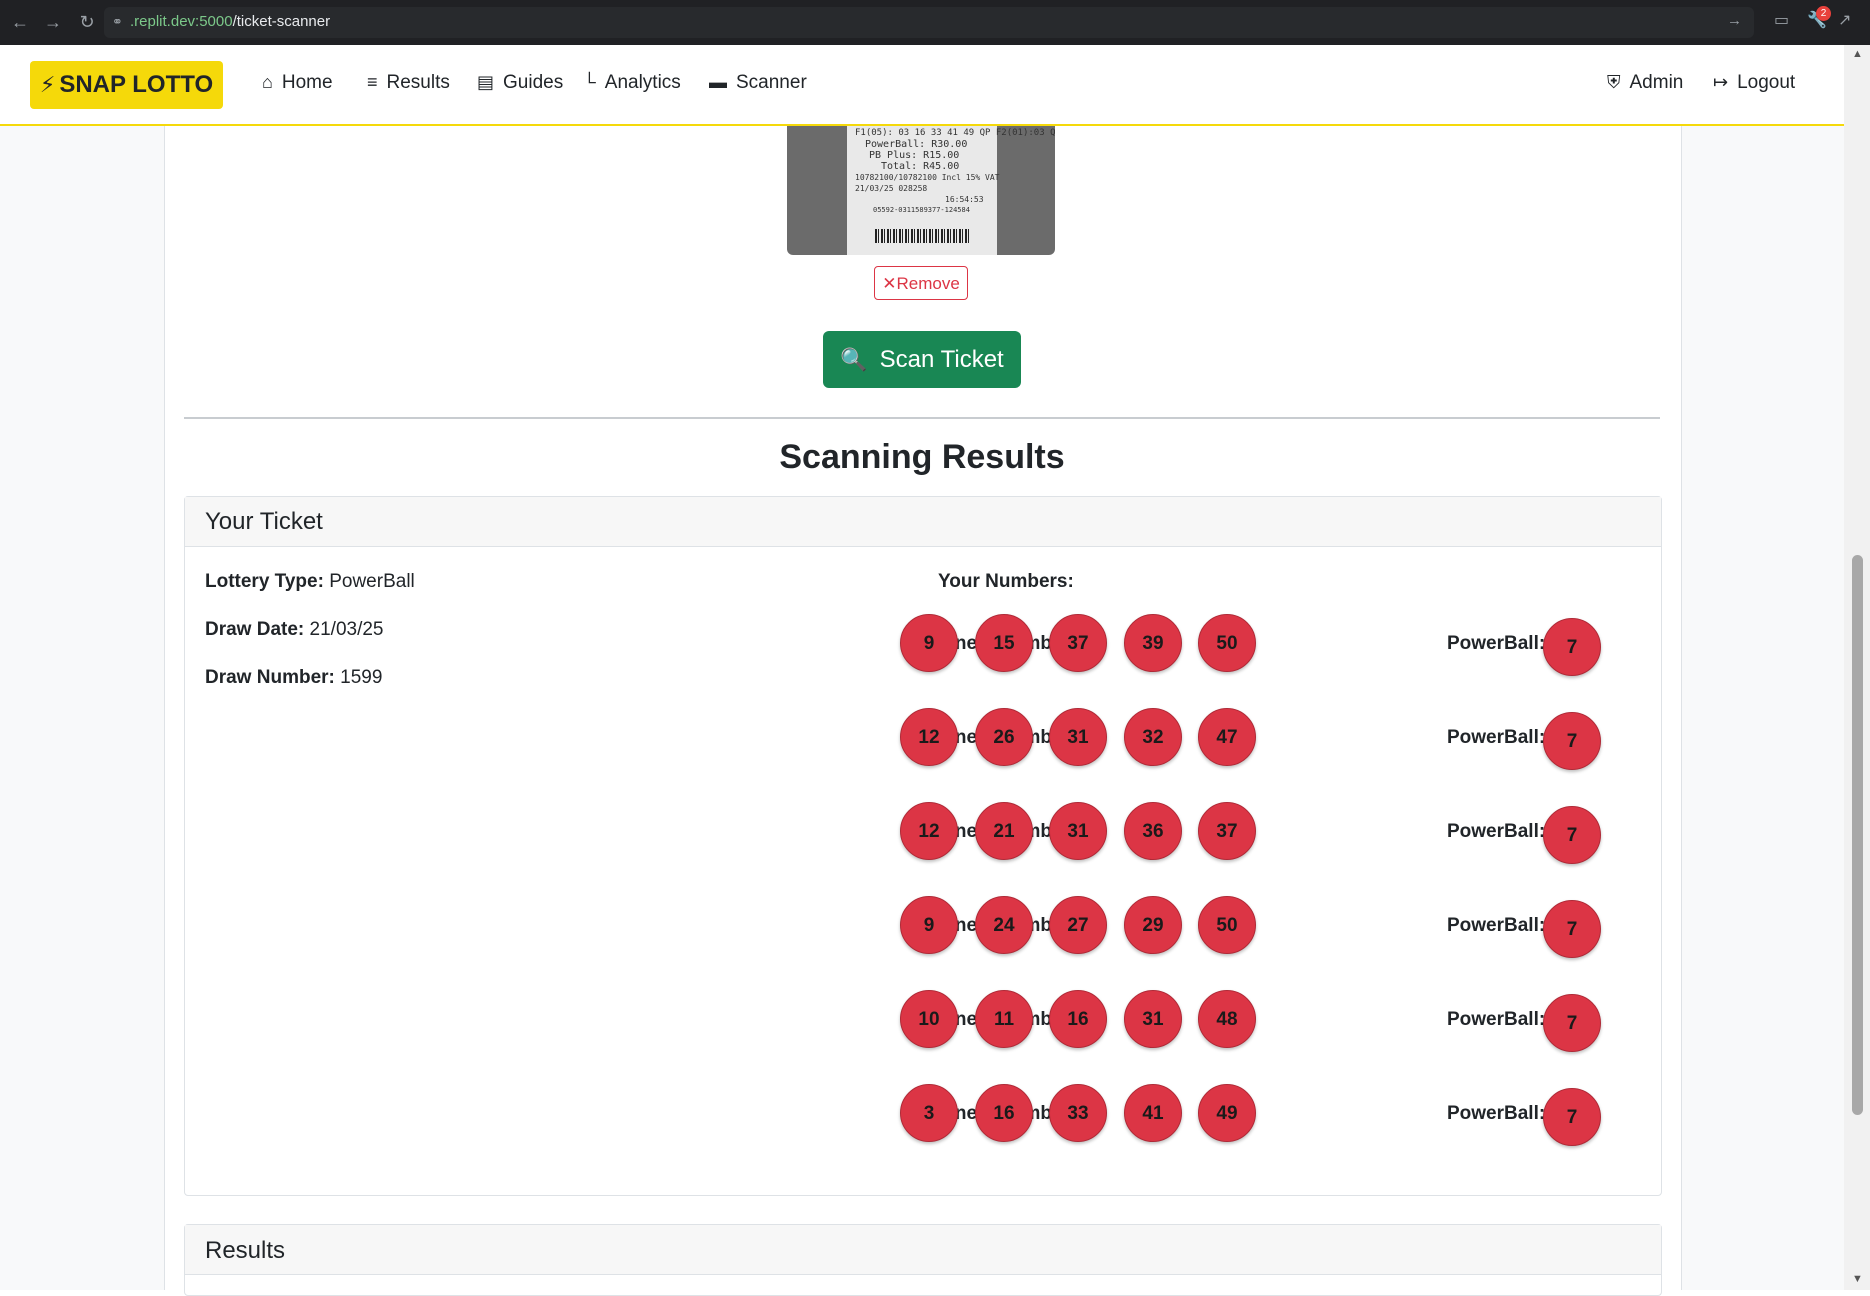  What do you see at coordinates (955, 133) in the screenshot?
I see `ticket-text-line: F1(05): 03 16 33 41 49 QP F2(01):03 QP` at bounding box center [955, 133].